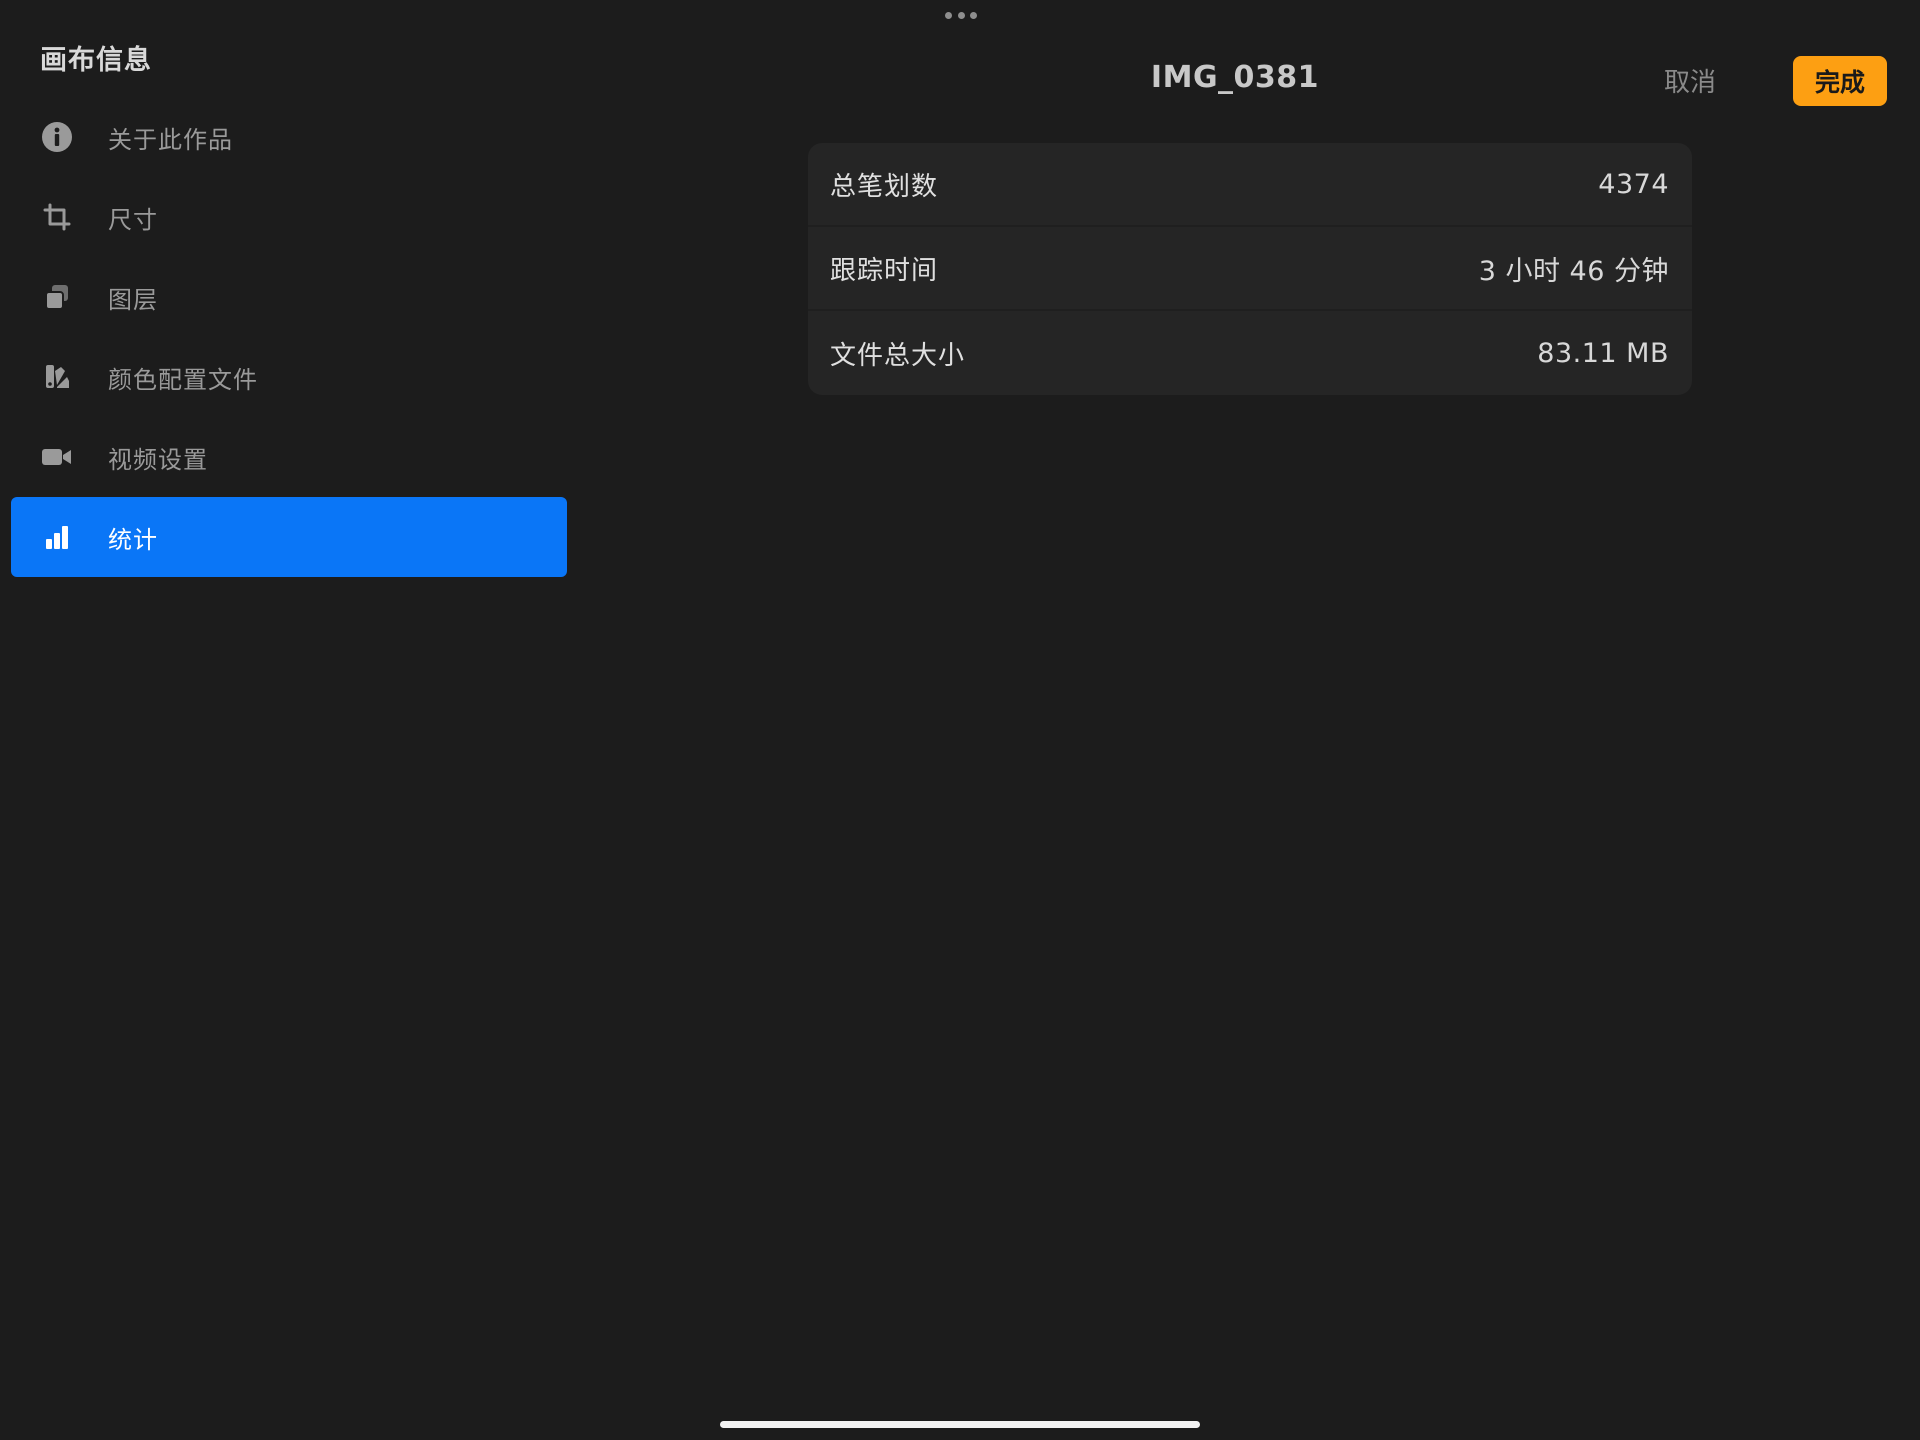  What do you see at coordinates (170, 139) in the screenshot?
I see `sidebar-item-label: 关于此作品` at bounding box center [170, 139].